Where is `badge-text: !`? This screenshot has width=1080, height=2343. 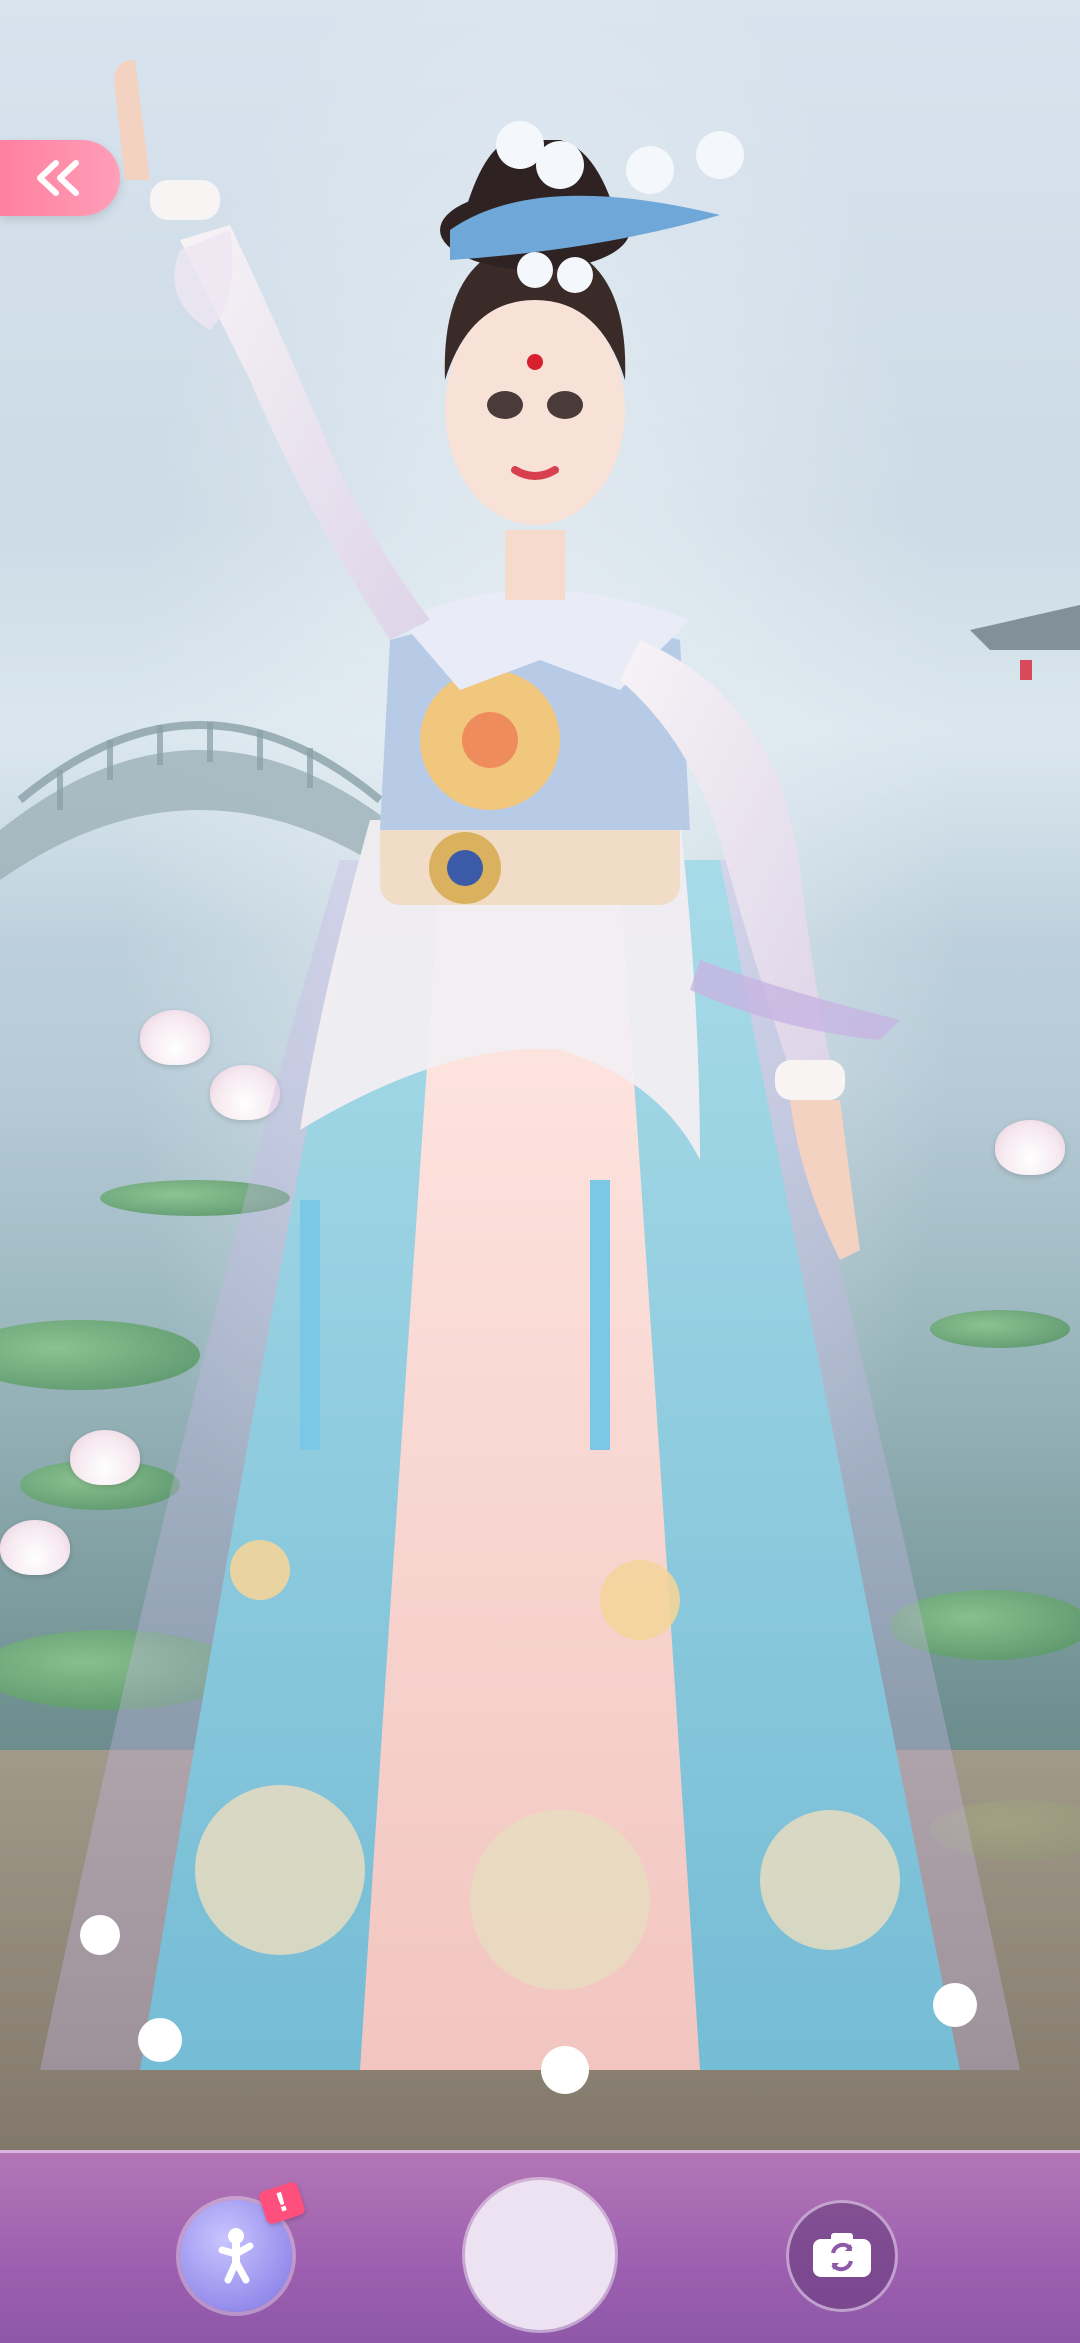
badge-text: ! is located at coordinates (282, 2203).